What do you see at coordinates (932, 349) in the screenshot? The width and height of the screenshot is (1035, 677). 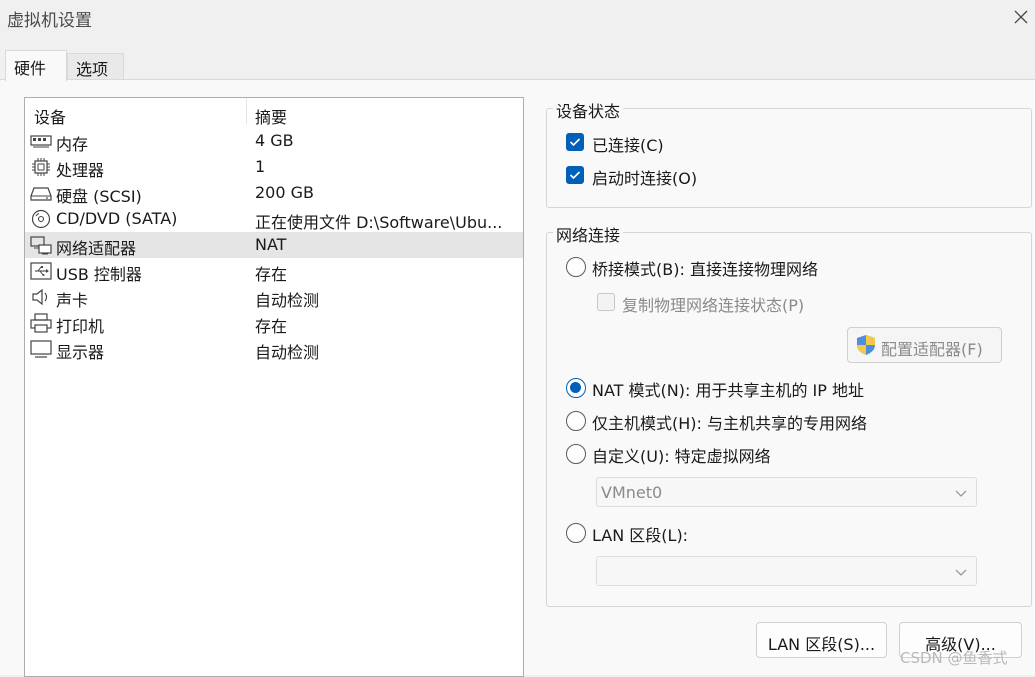 I see `configure-adapters-label: 配置适配器(F)` at bounding box center [932, 349].